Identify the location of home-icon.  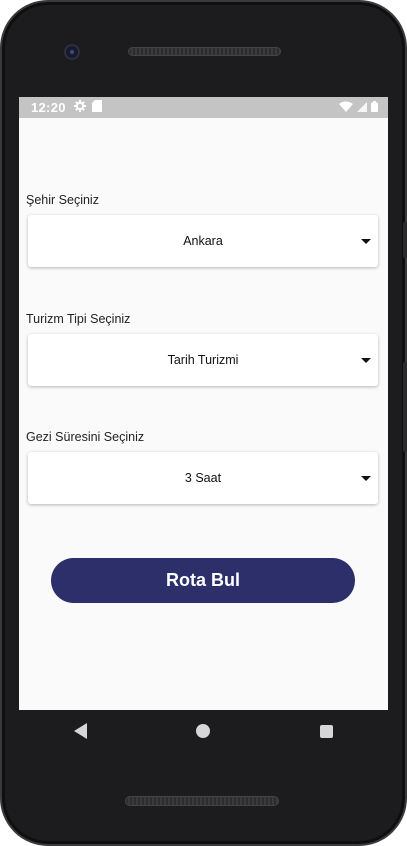
(203, 731).